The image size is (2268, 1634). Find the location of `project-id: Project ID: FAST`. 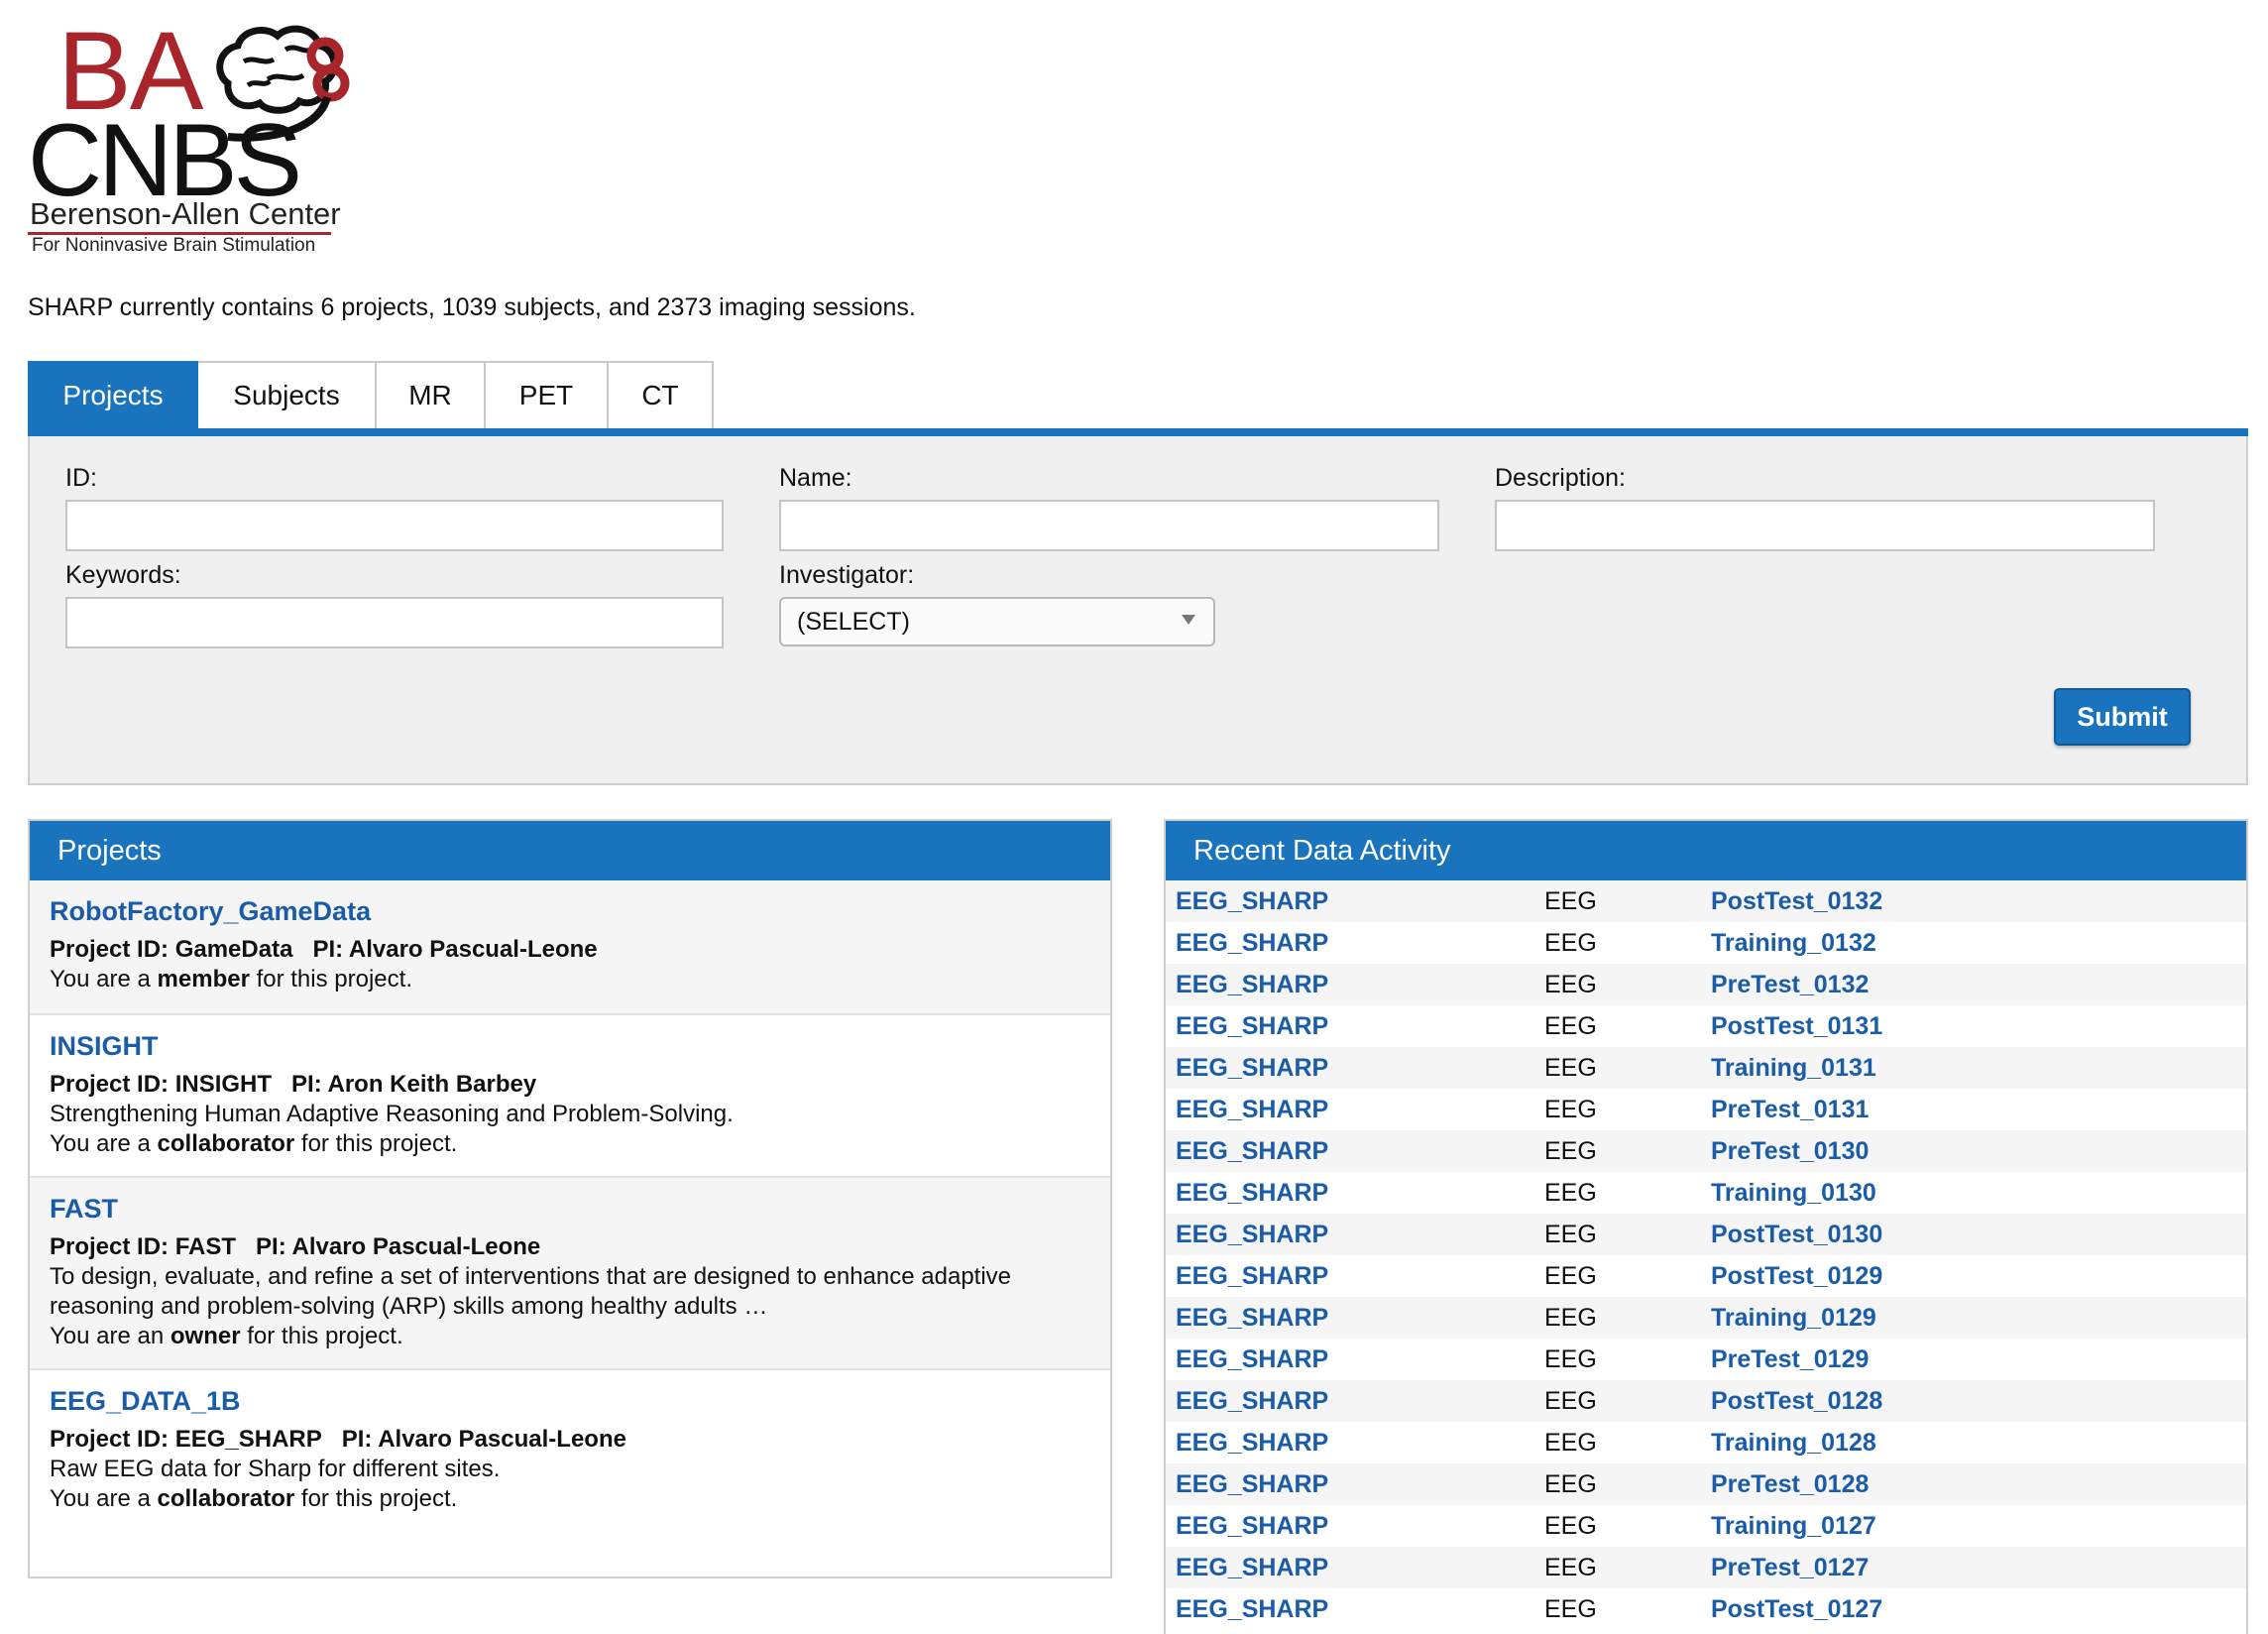

project-id: Project ID: FAST is located at coordinates (143, 1246).